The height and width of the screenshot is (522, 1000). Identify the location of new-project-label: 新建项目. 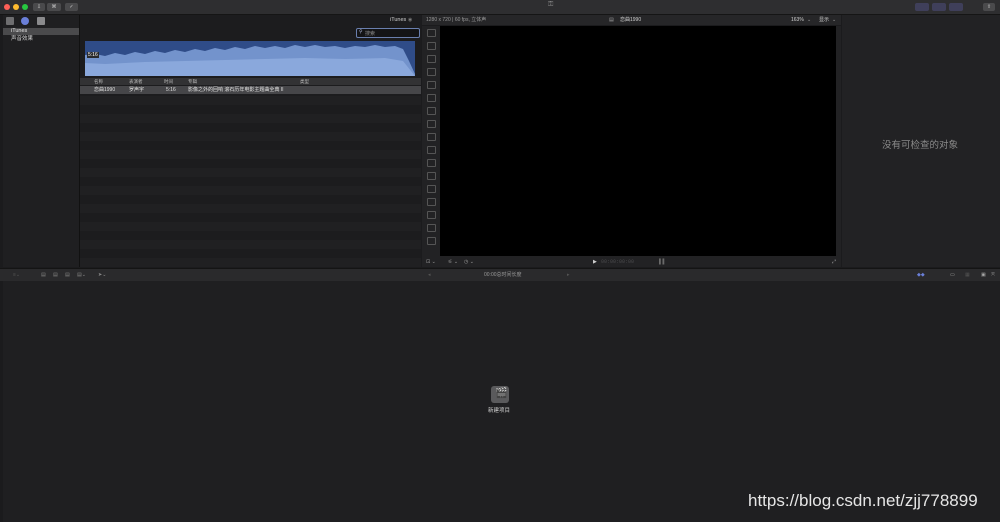
(499, 410).